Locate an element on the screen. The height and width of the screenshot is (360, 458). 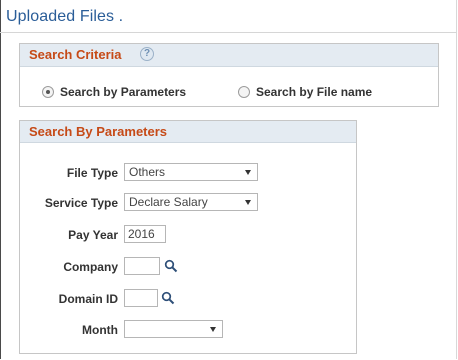
search-by-parameters-header: Search By Parameters is located at coordinates (188, 132).